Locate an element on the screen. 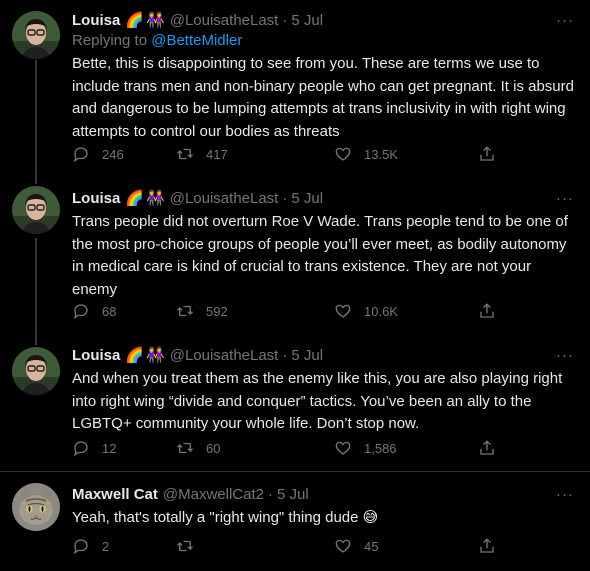  like-count: 13.5K is located at coordinates (381, 154).